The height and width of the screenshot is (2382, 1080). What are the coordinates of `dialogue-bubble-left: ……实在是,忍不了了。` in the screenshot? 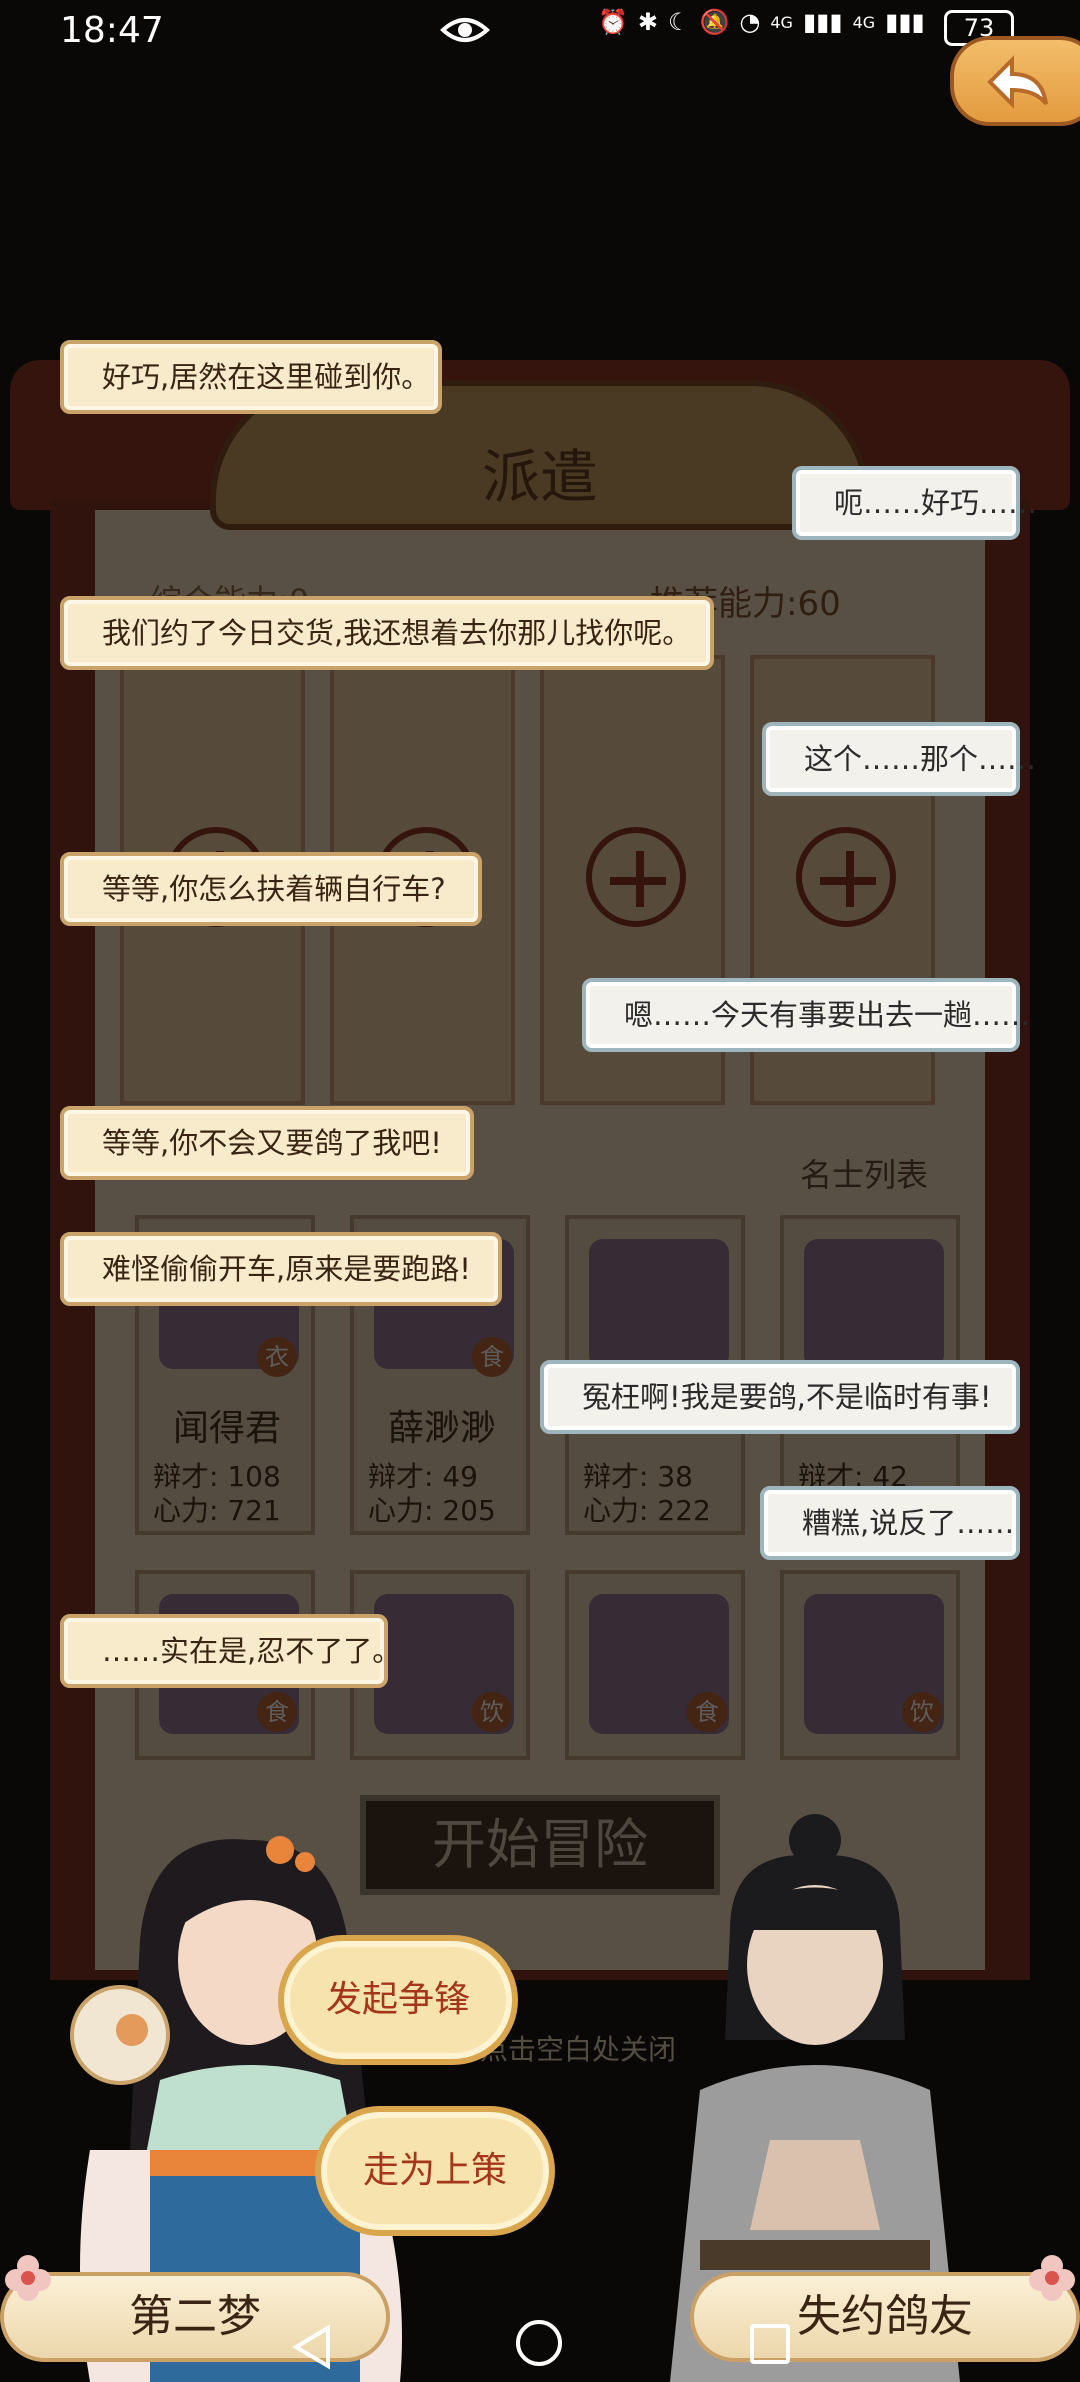 It's located at (230, 1651).